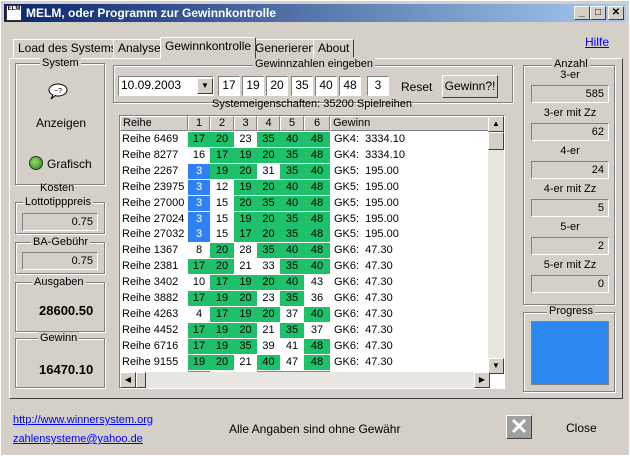 The image size is (630, 456). What do you see at coordinates (496, 366) in the screenshot?
I see `scroll-down-icon: ▼` at bounding box center [496, 366].